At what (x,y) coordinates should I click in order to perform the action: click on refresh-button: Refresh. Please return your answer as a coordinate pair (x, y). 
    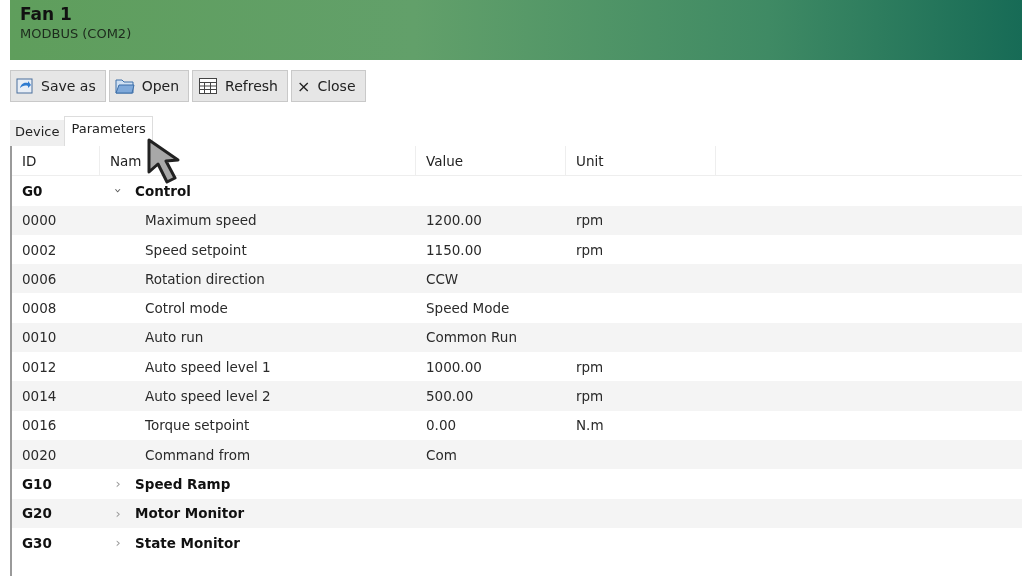
    Looking at the image, I should click on (240, 86).